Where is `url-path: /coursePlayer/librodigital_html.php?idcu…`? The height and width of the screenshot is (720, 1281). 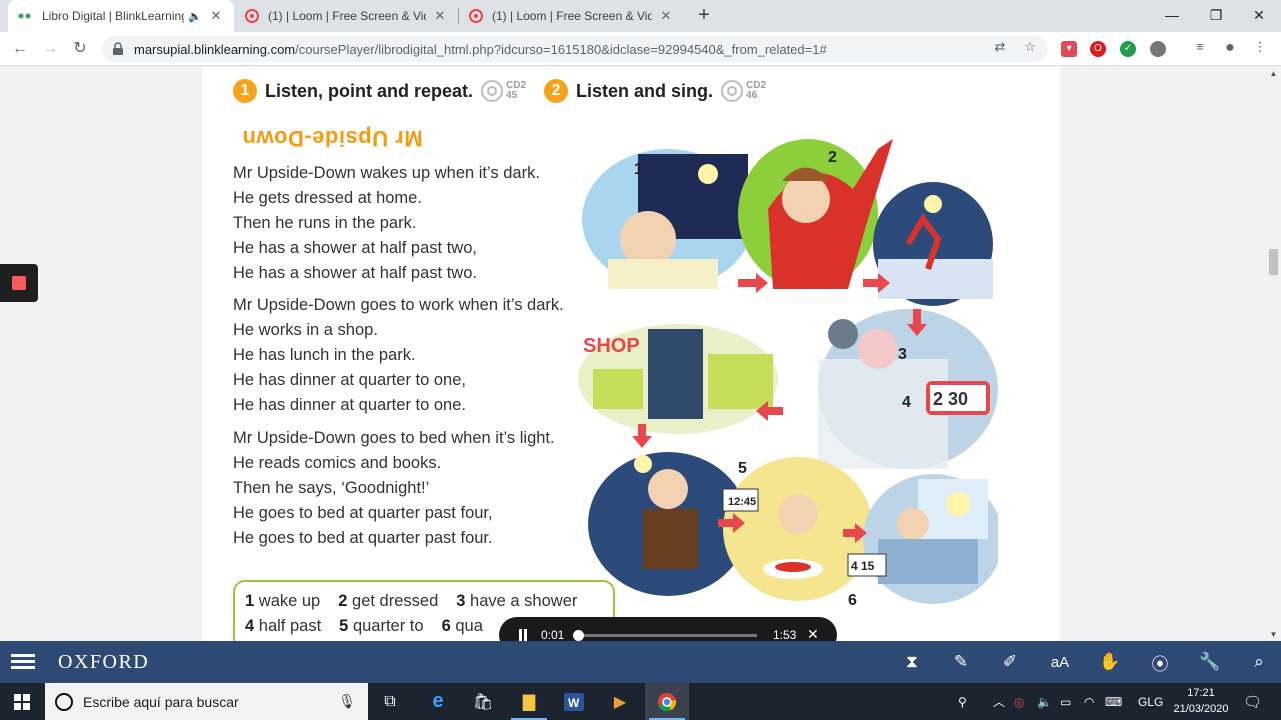
url-path: /coursePlayer/librodigital_html.php?idcu… is located at coordinates (561, 49).